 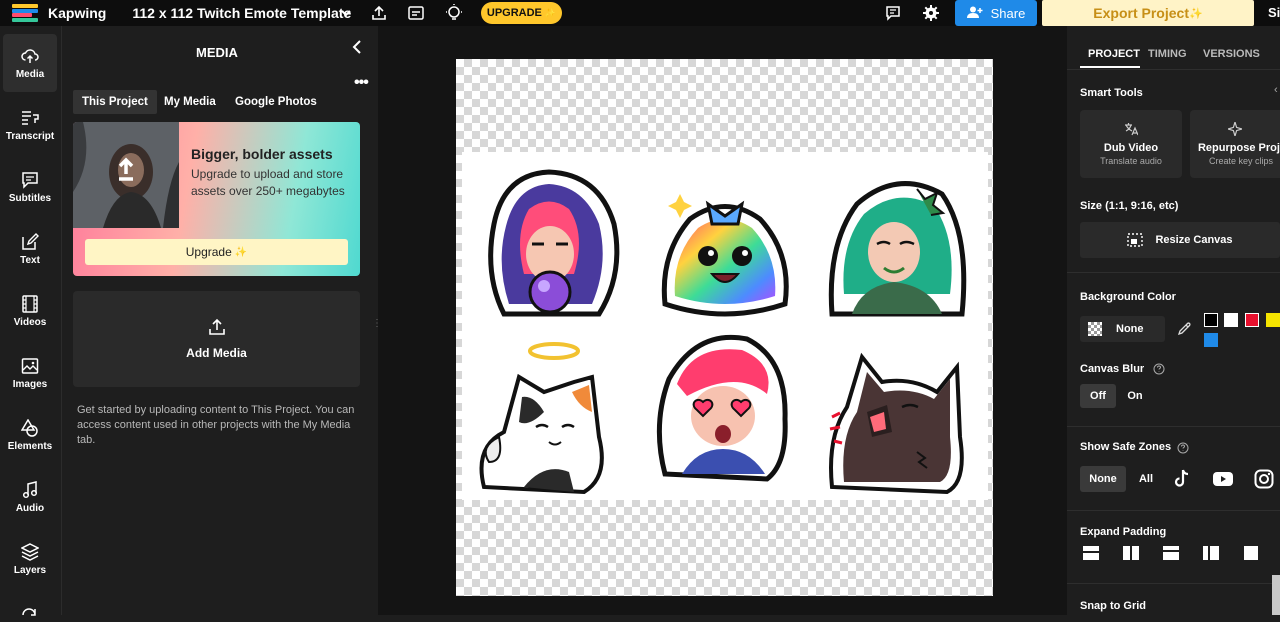 I want to click on sidebar-item-text: Text, so click(x=30, y=249).